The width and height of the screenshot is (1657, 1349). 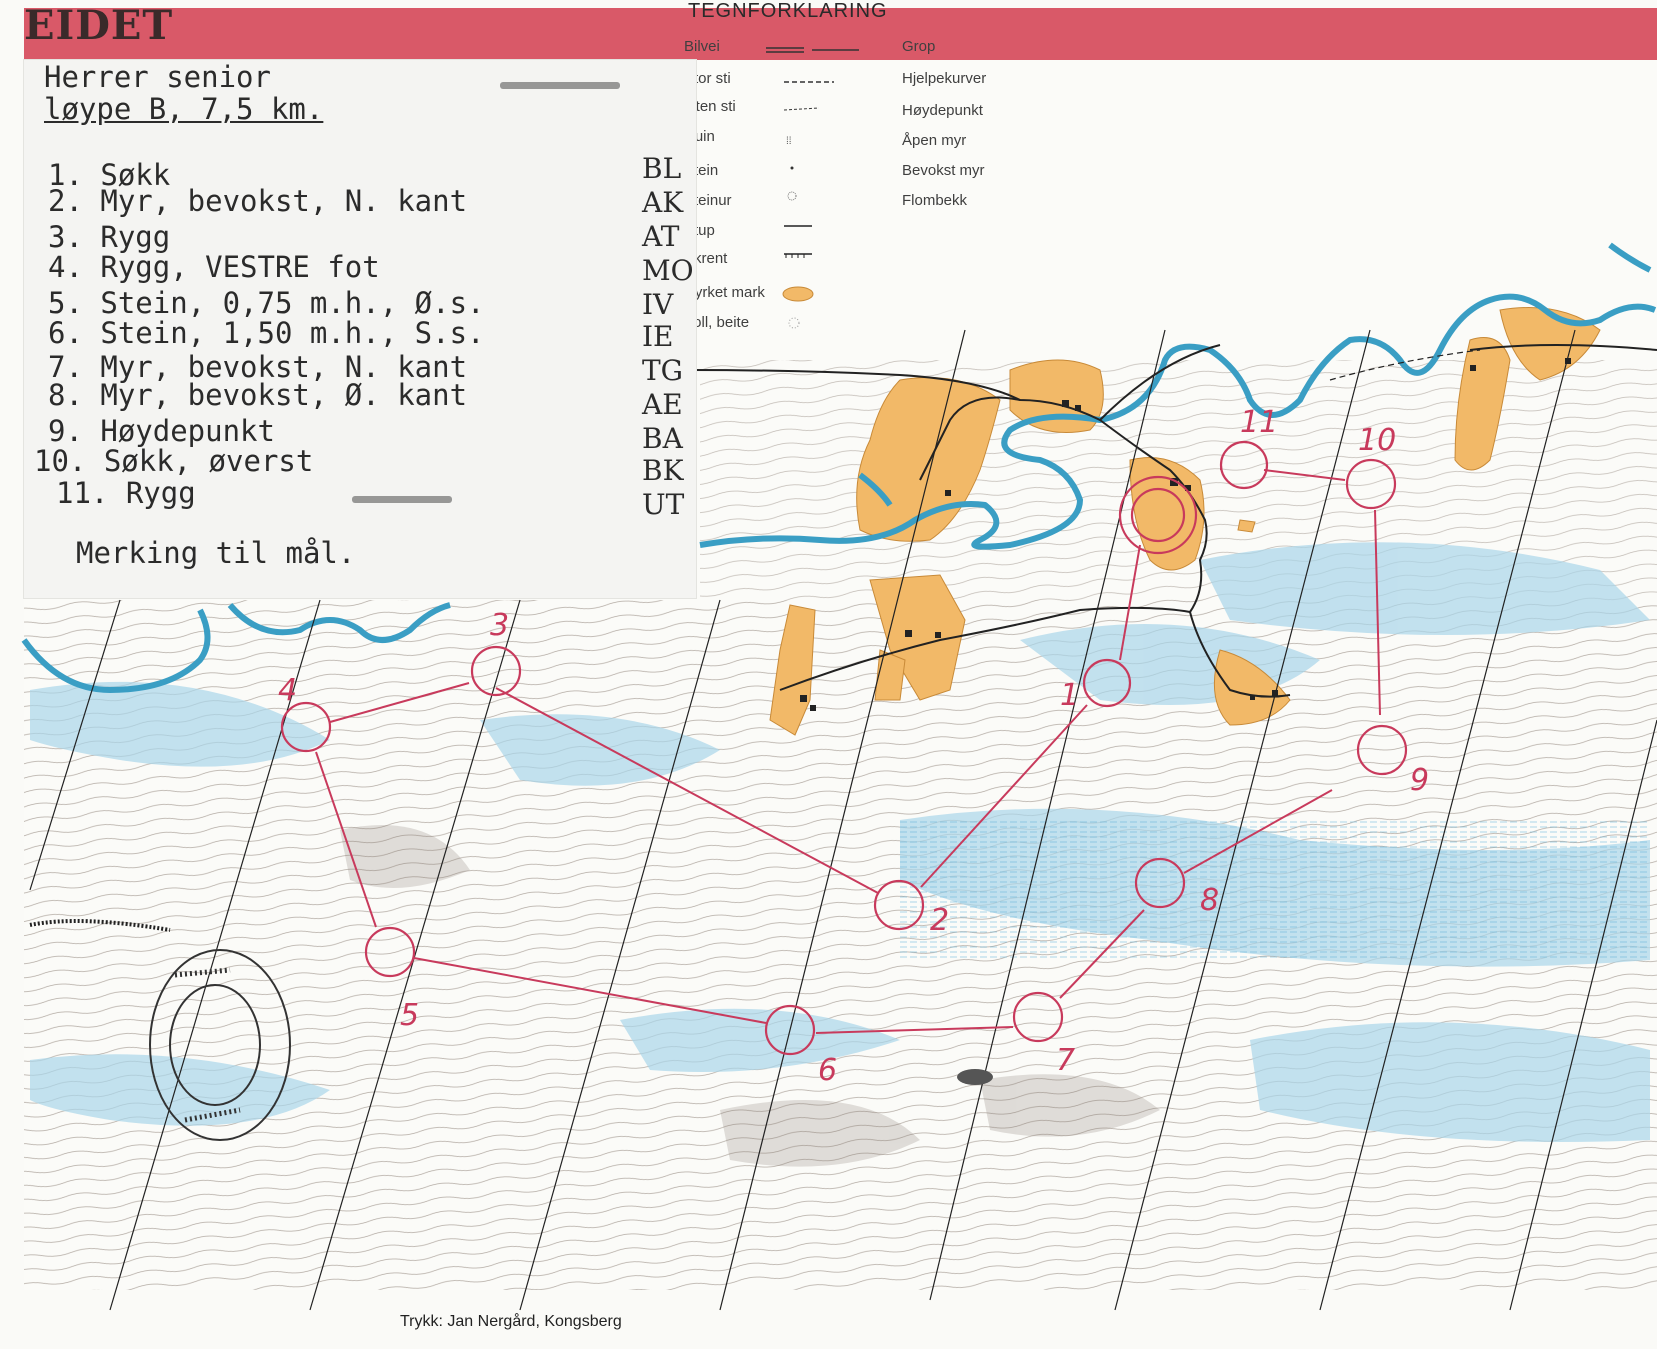 I want to click on ink-smudge, so click(x=560, y=85).